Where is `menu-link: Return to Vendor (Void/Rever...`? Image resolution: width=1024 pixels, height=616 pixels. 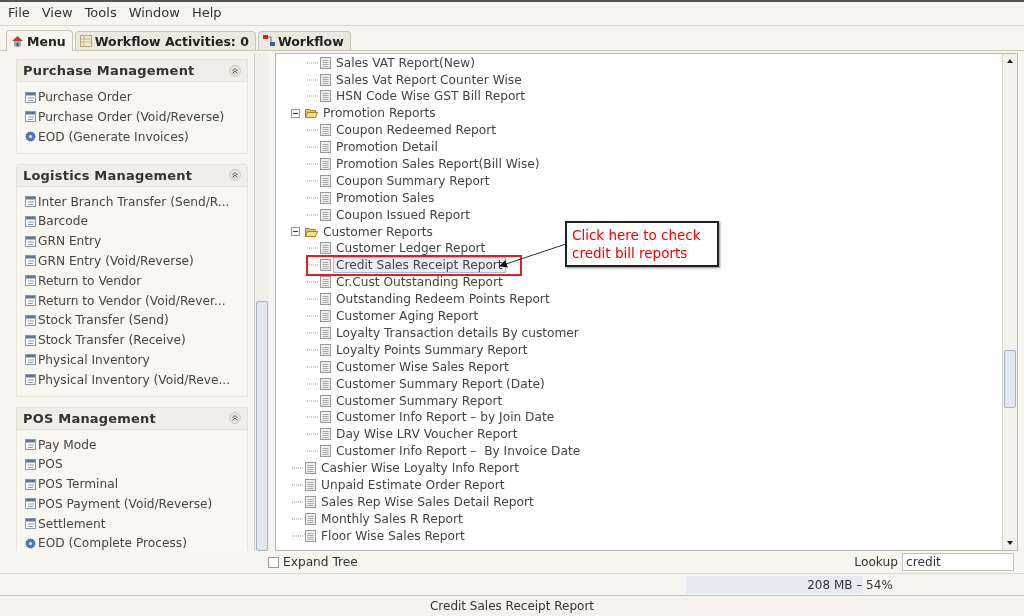 menu-link: Return to Vendor (Void/Rever... is located at coordinates (132, 300).